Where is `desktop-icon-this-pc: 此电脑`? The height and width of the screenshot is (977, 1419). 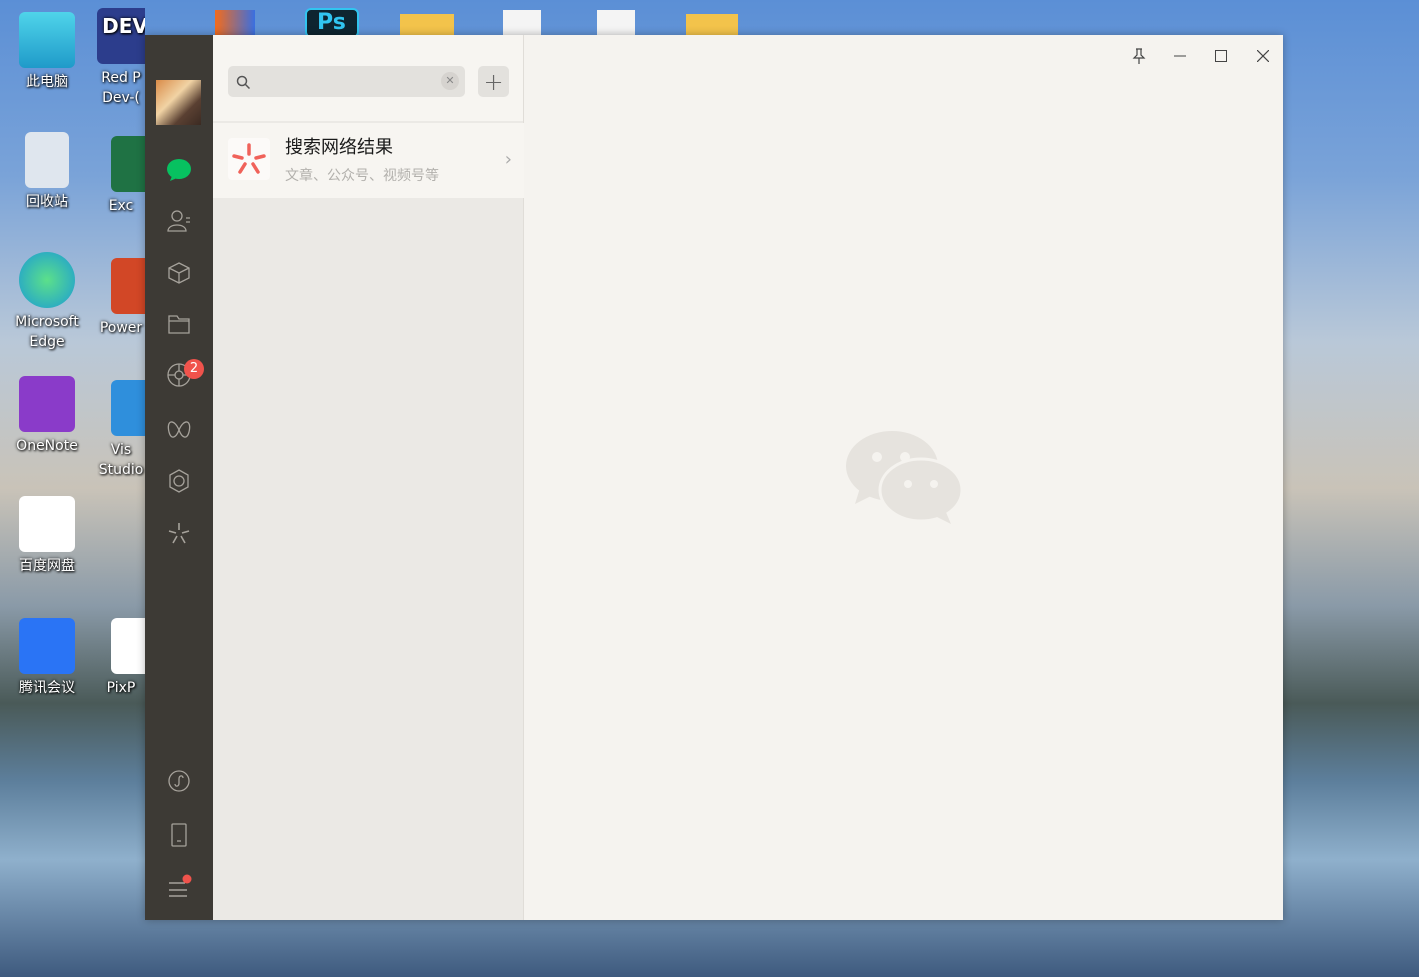 desktop-icon-this-pc: 此电脑 is located at coordinates (47, 52).